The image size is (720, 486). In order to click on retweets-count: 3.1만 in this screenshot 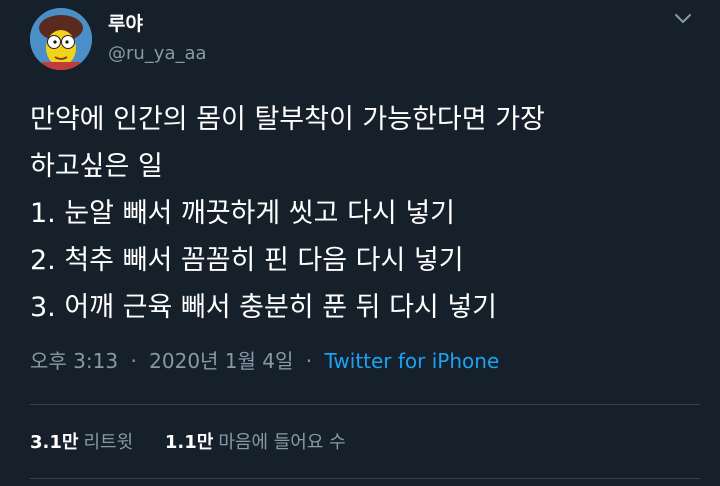, I will do `click(54, 442)`.